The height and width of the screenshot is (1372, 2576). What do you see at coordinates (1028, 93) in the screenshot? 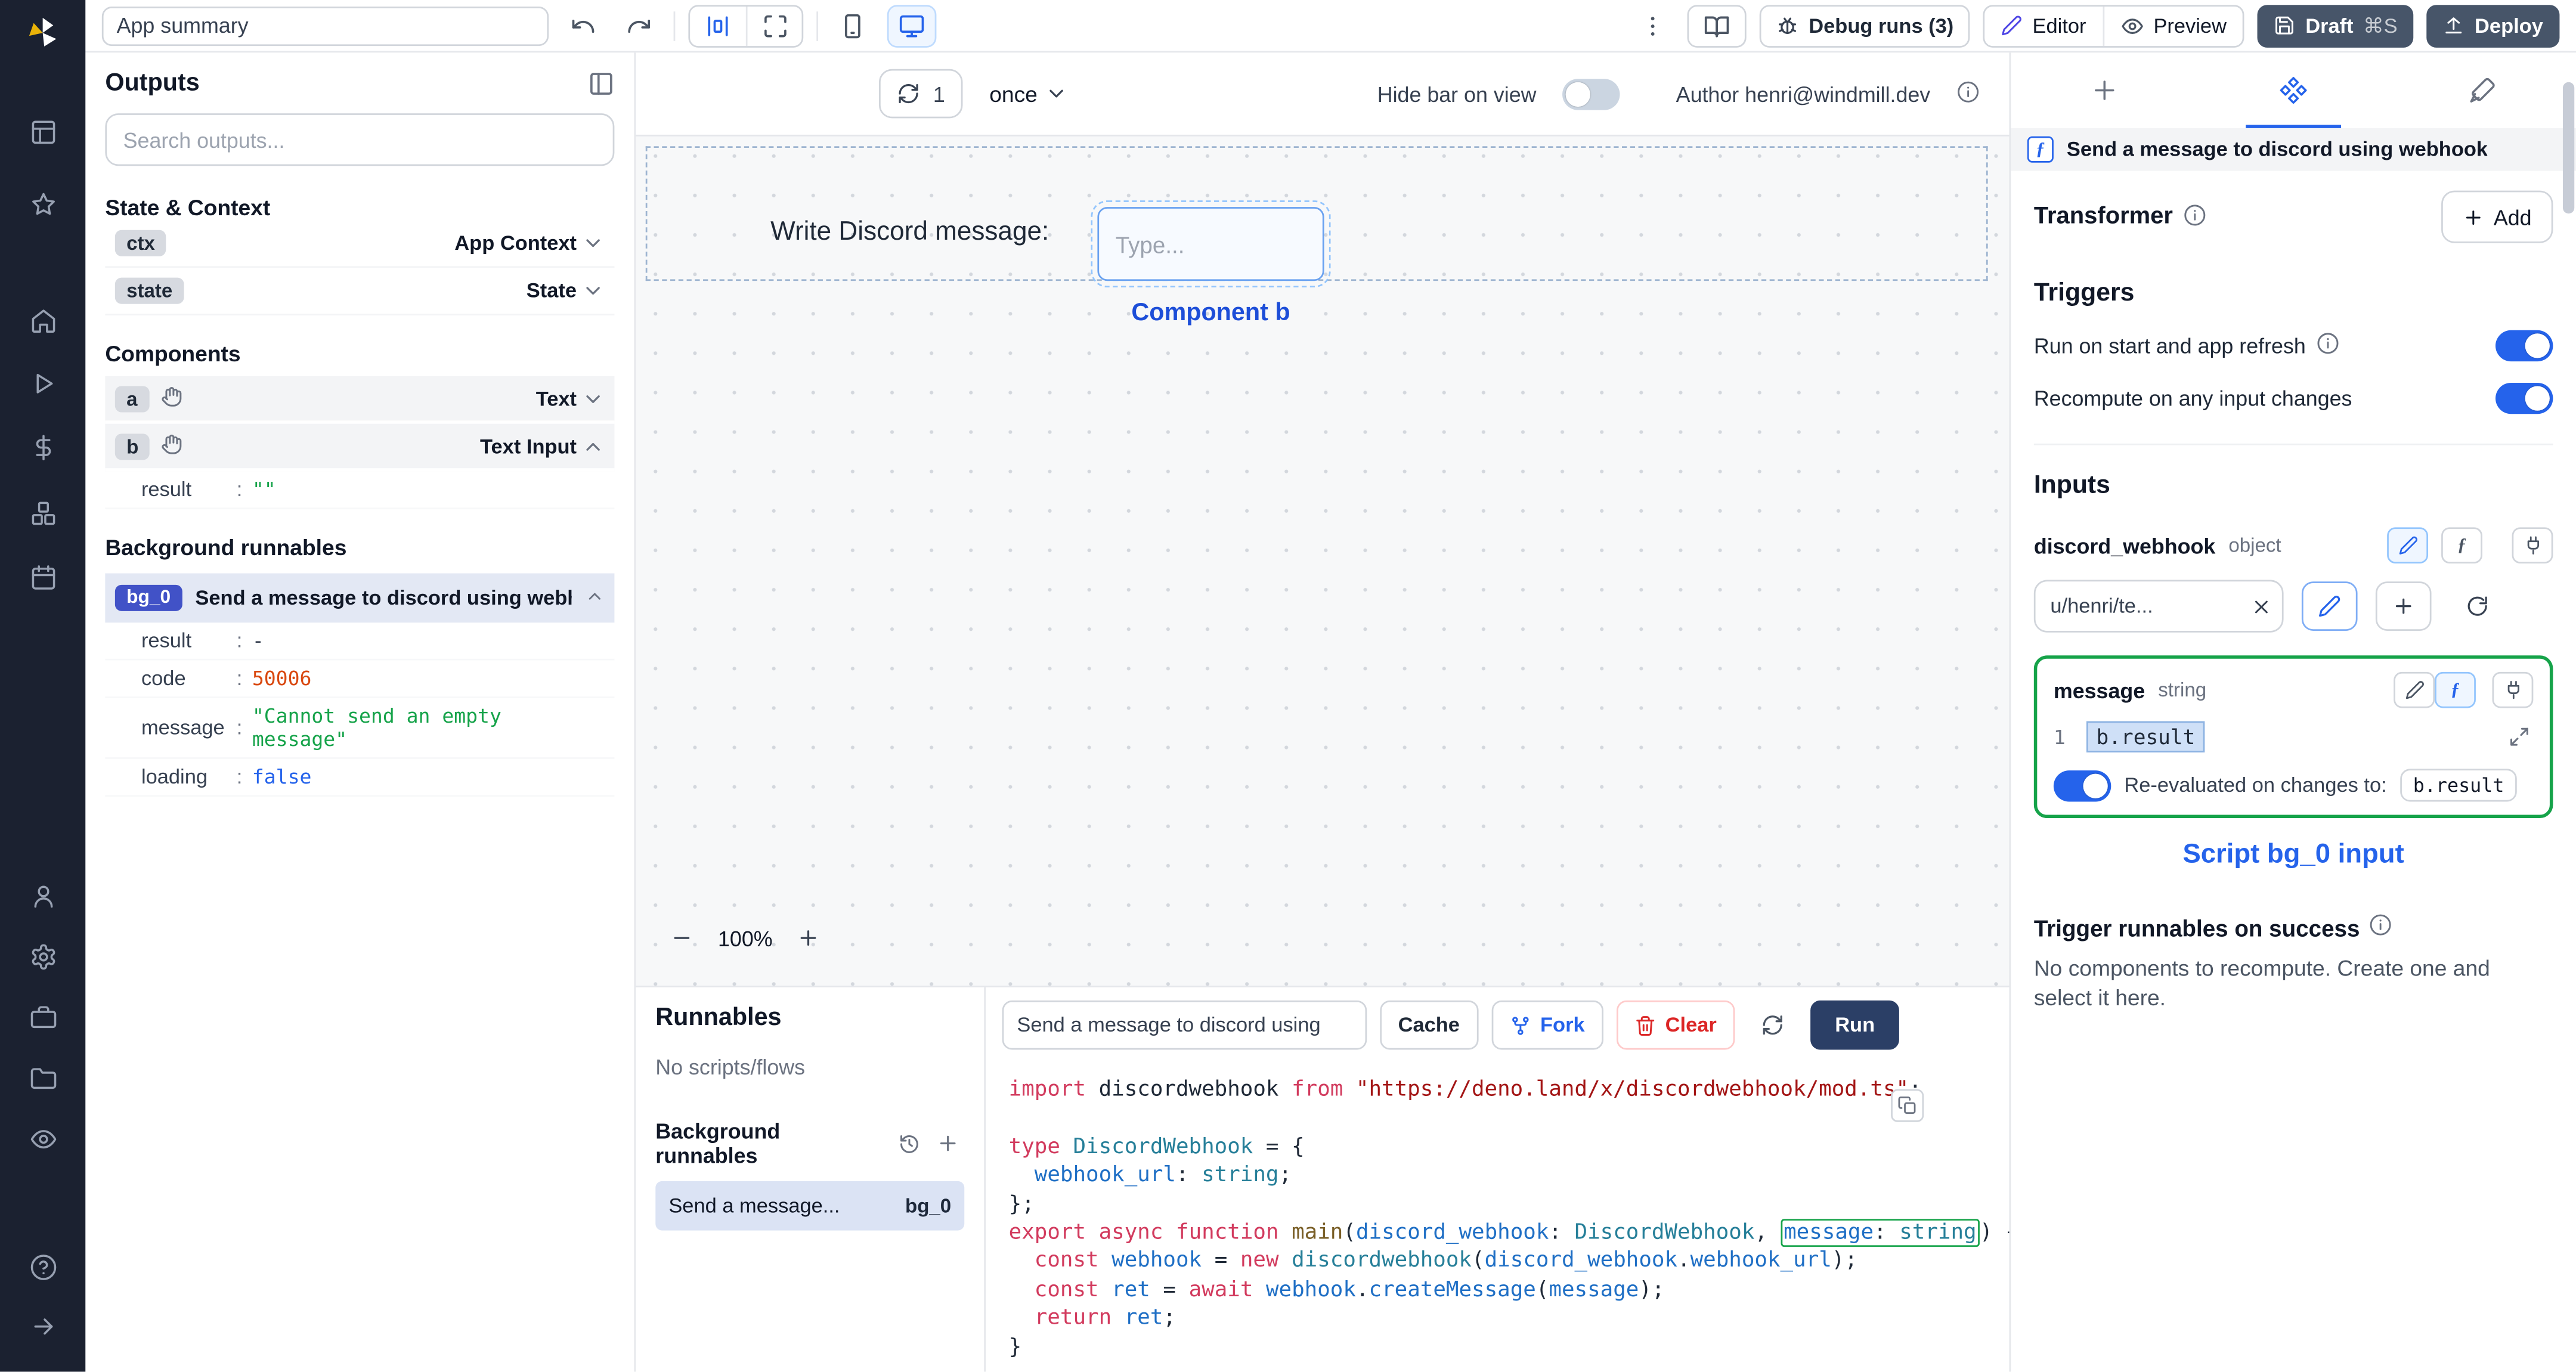
I see `schedule-mode-dropdown: once` at bounding box center [1028, 93].